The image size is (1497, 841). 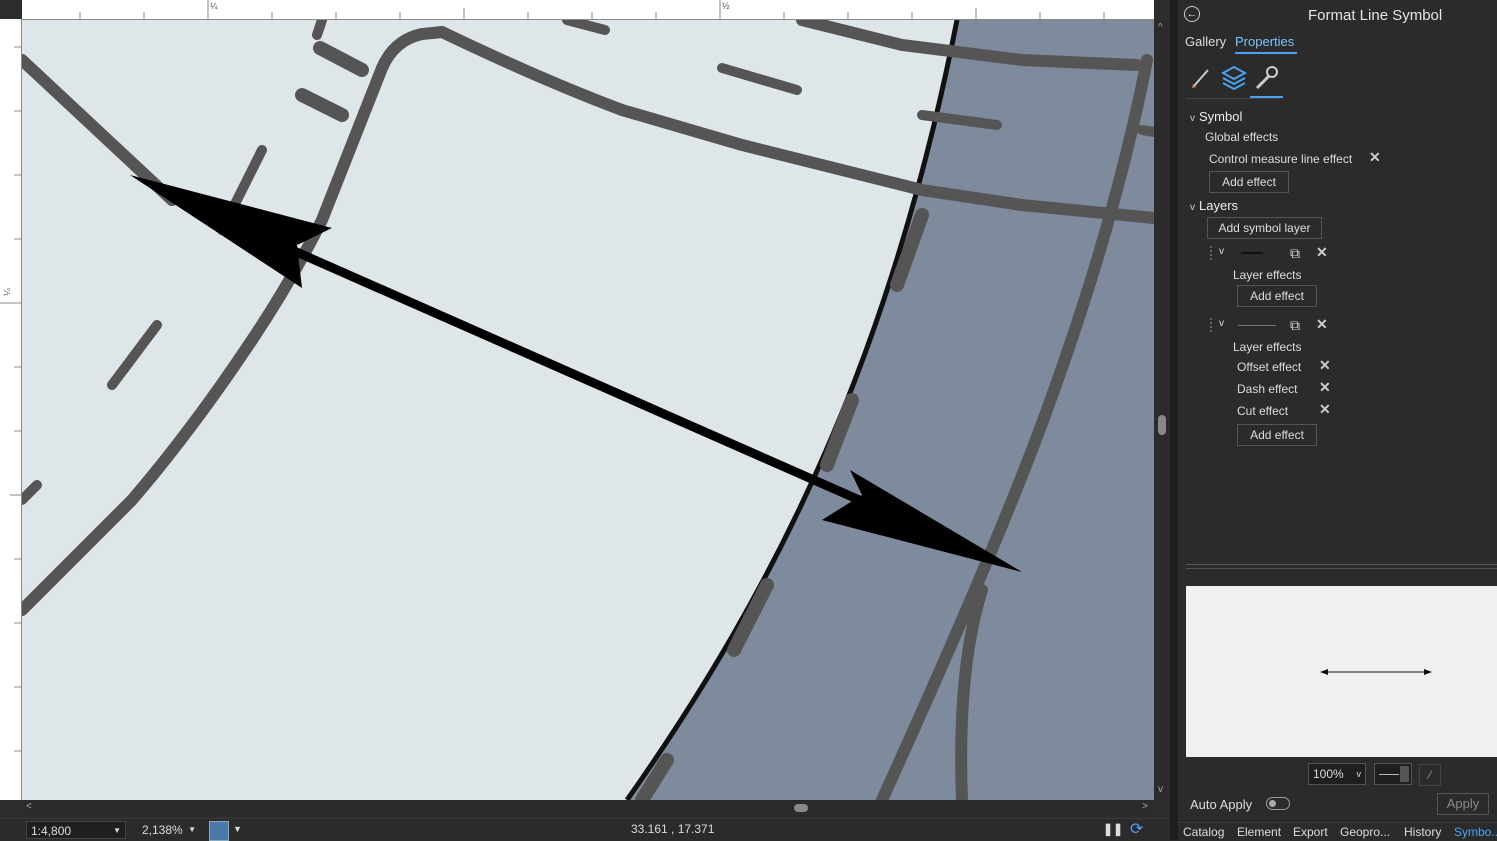 I want to click on layer2-chevron-down-icon: v, so click(x=1221, y=323).